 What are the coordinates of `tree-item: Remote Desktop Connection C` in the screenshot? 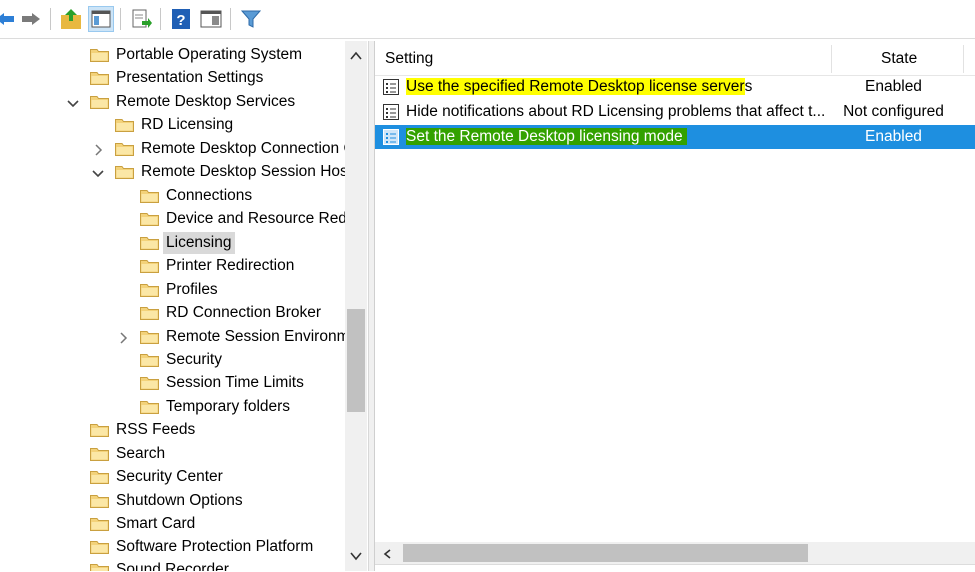 It's located at (225, 149).